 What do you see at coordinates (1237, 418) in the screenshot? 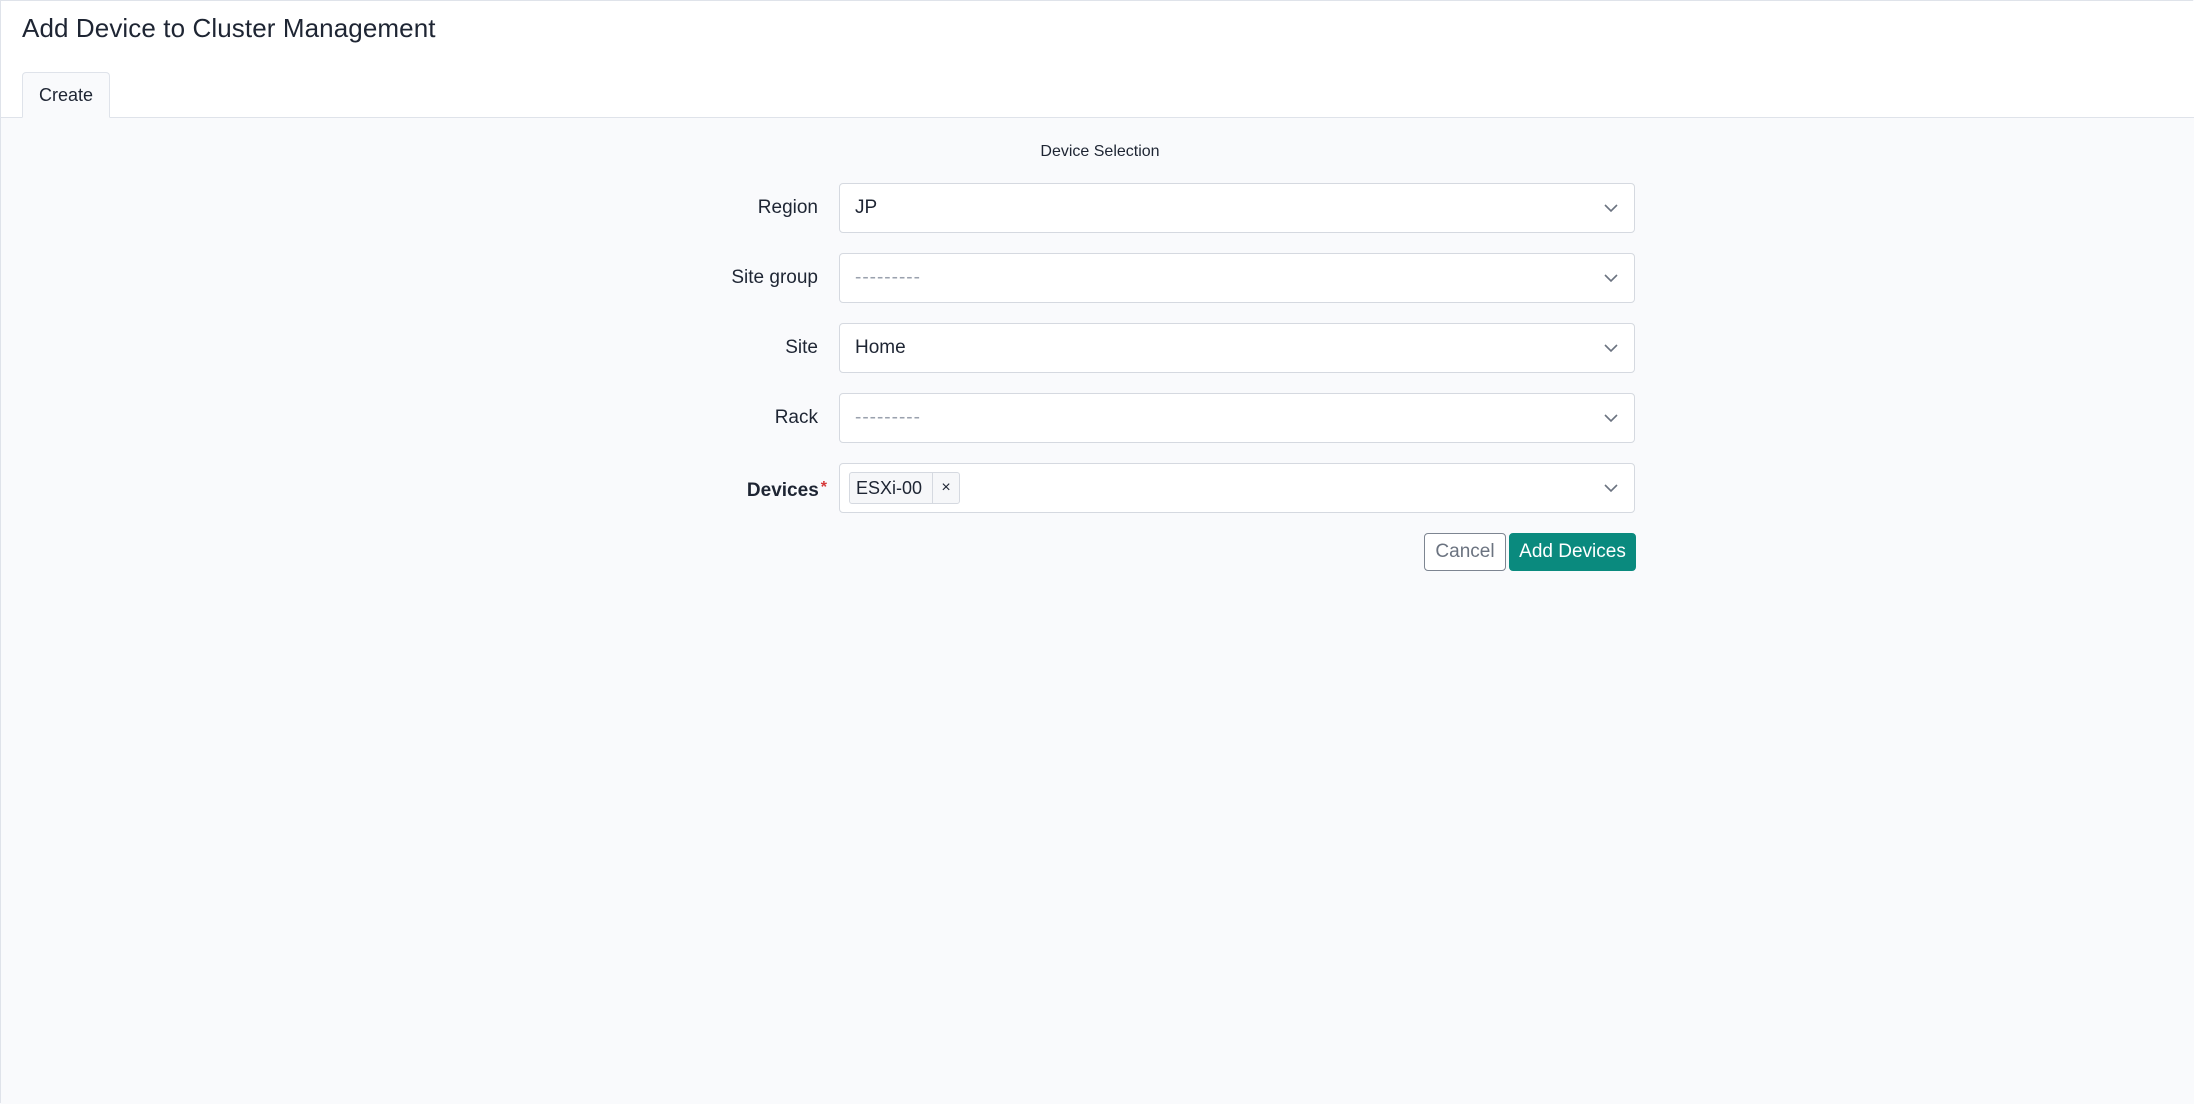
I see `rack-select: ---------` at bounding box center [1237, 418].